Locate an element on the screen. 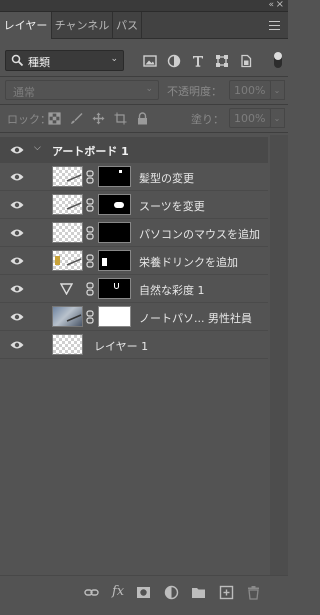  layer-row: レイヤー 1 is located at coordinates (134, 345).